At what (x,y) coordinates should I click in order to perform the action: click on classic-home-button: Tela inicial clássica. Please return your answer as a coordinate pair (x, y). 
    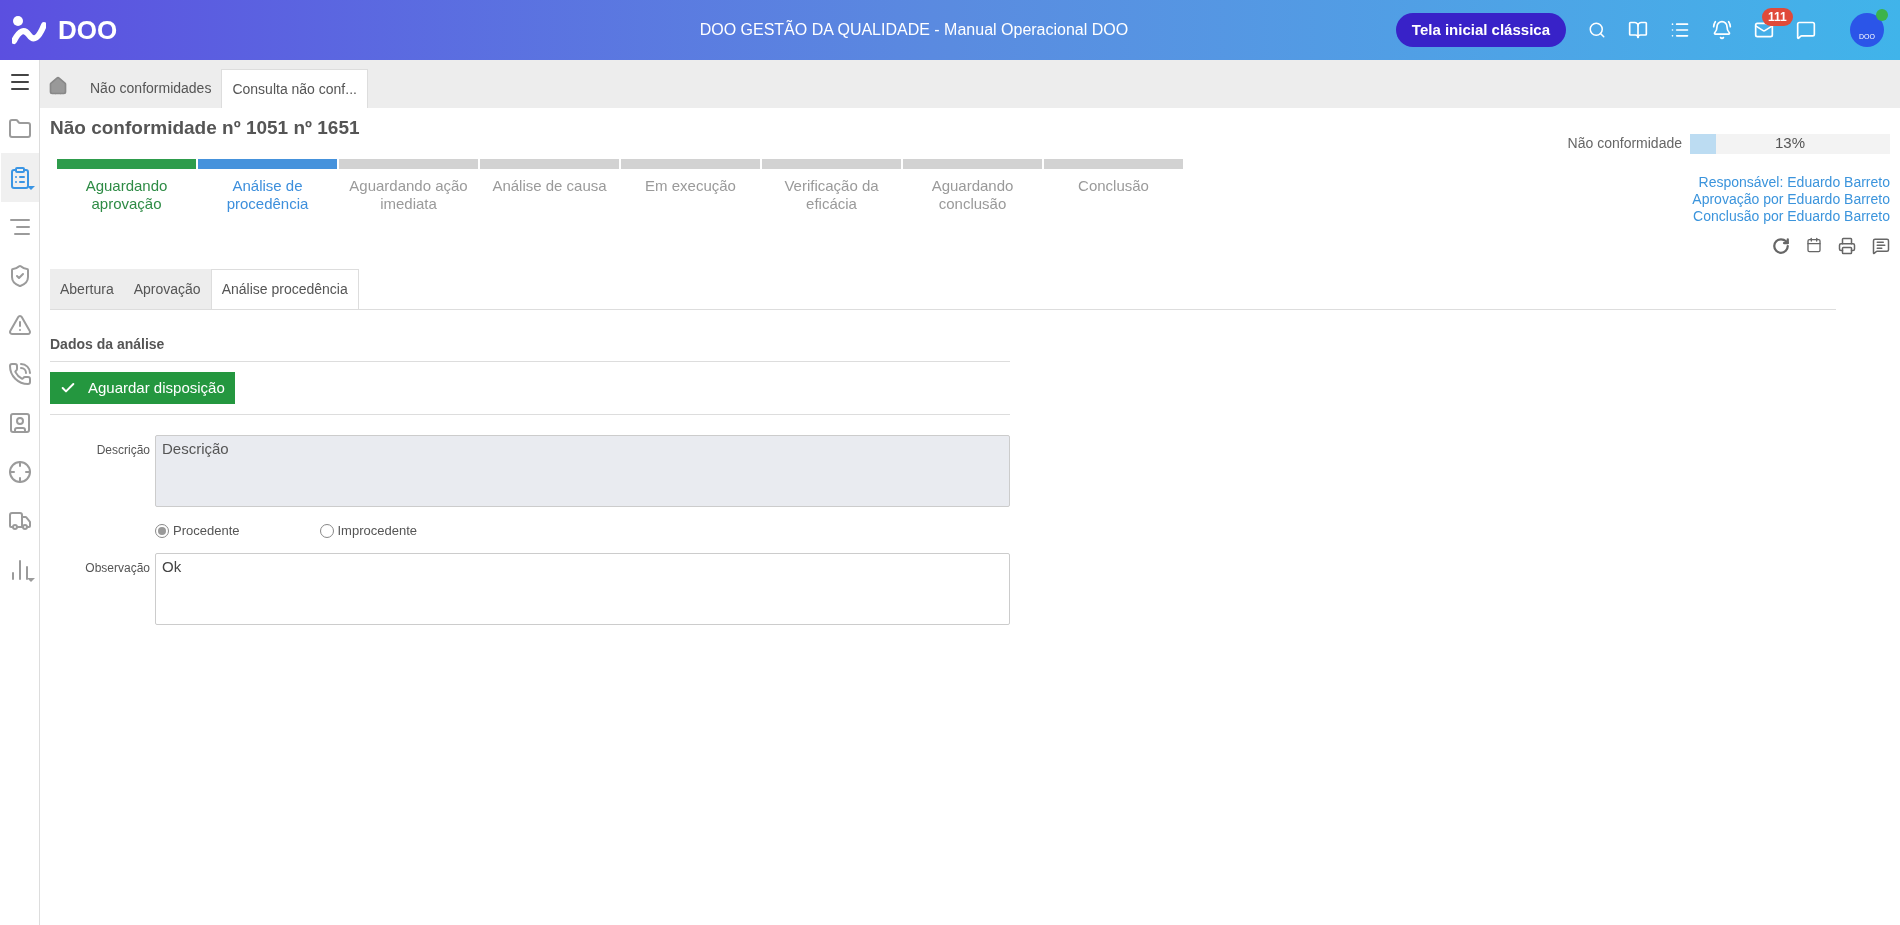
    Looking at the image, I should click on (1480, 30).